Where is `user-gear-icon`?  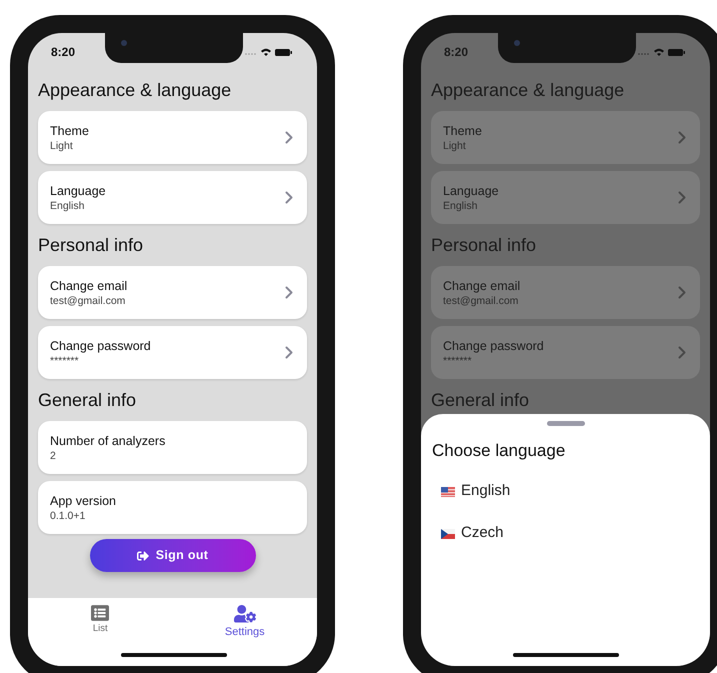 user-gear-icon is located at coordinates (245, 614).